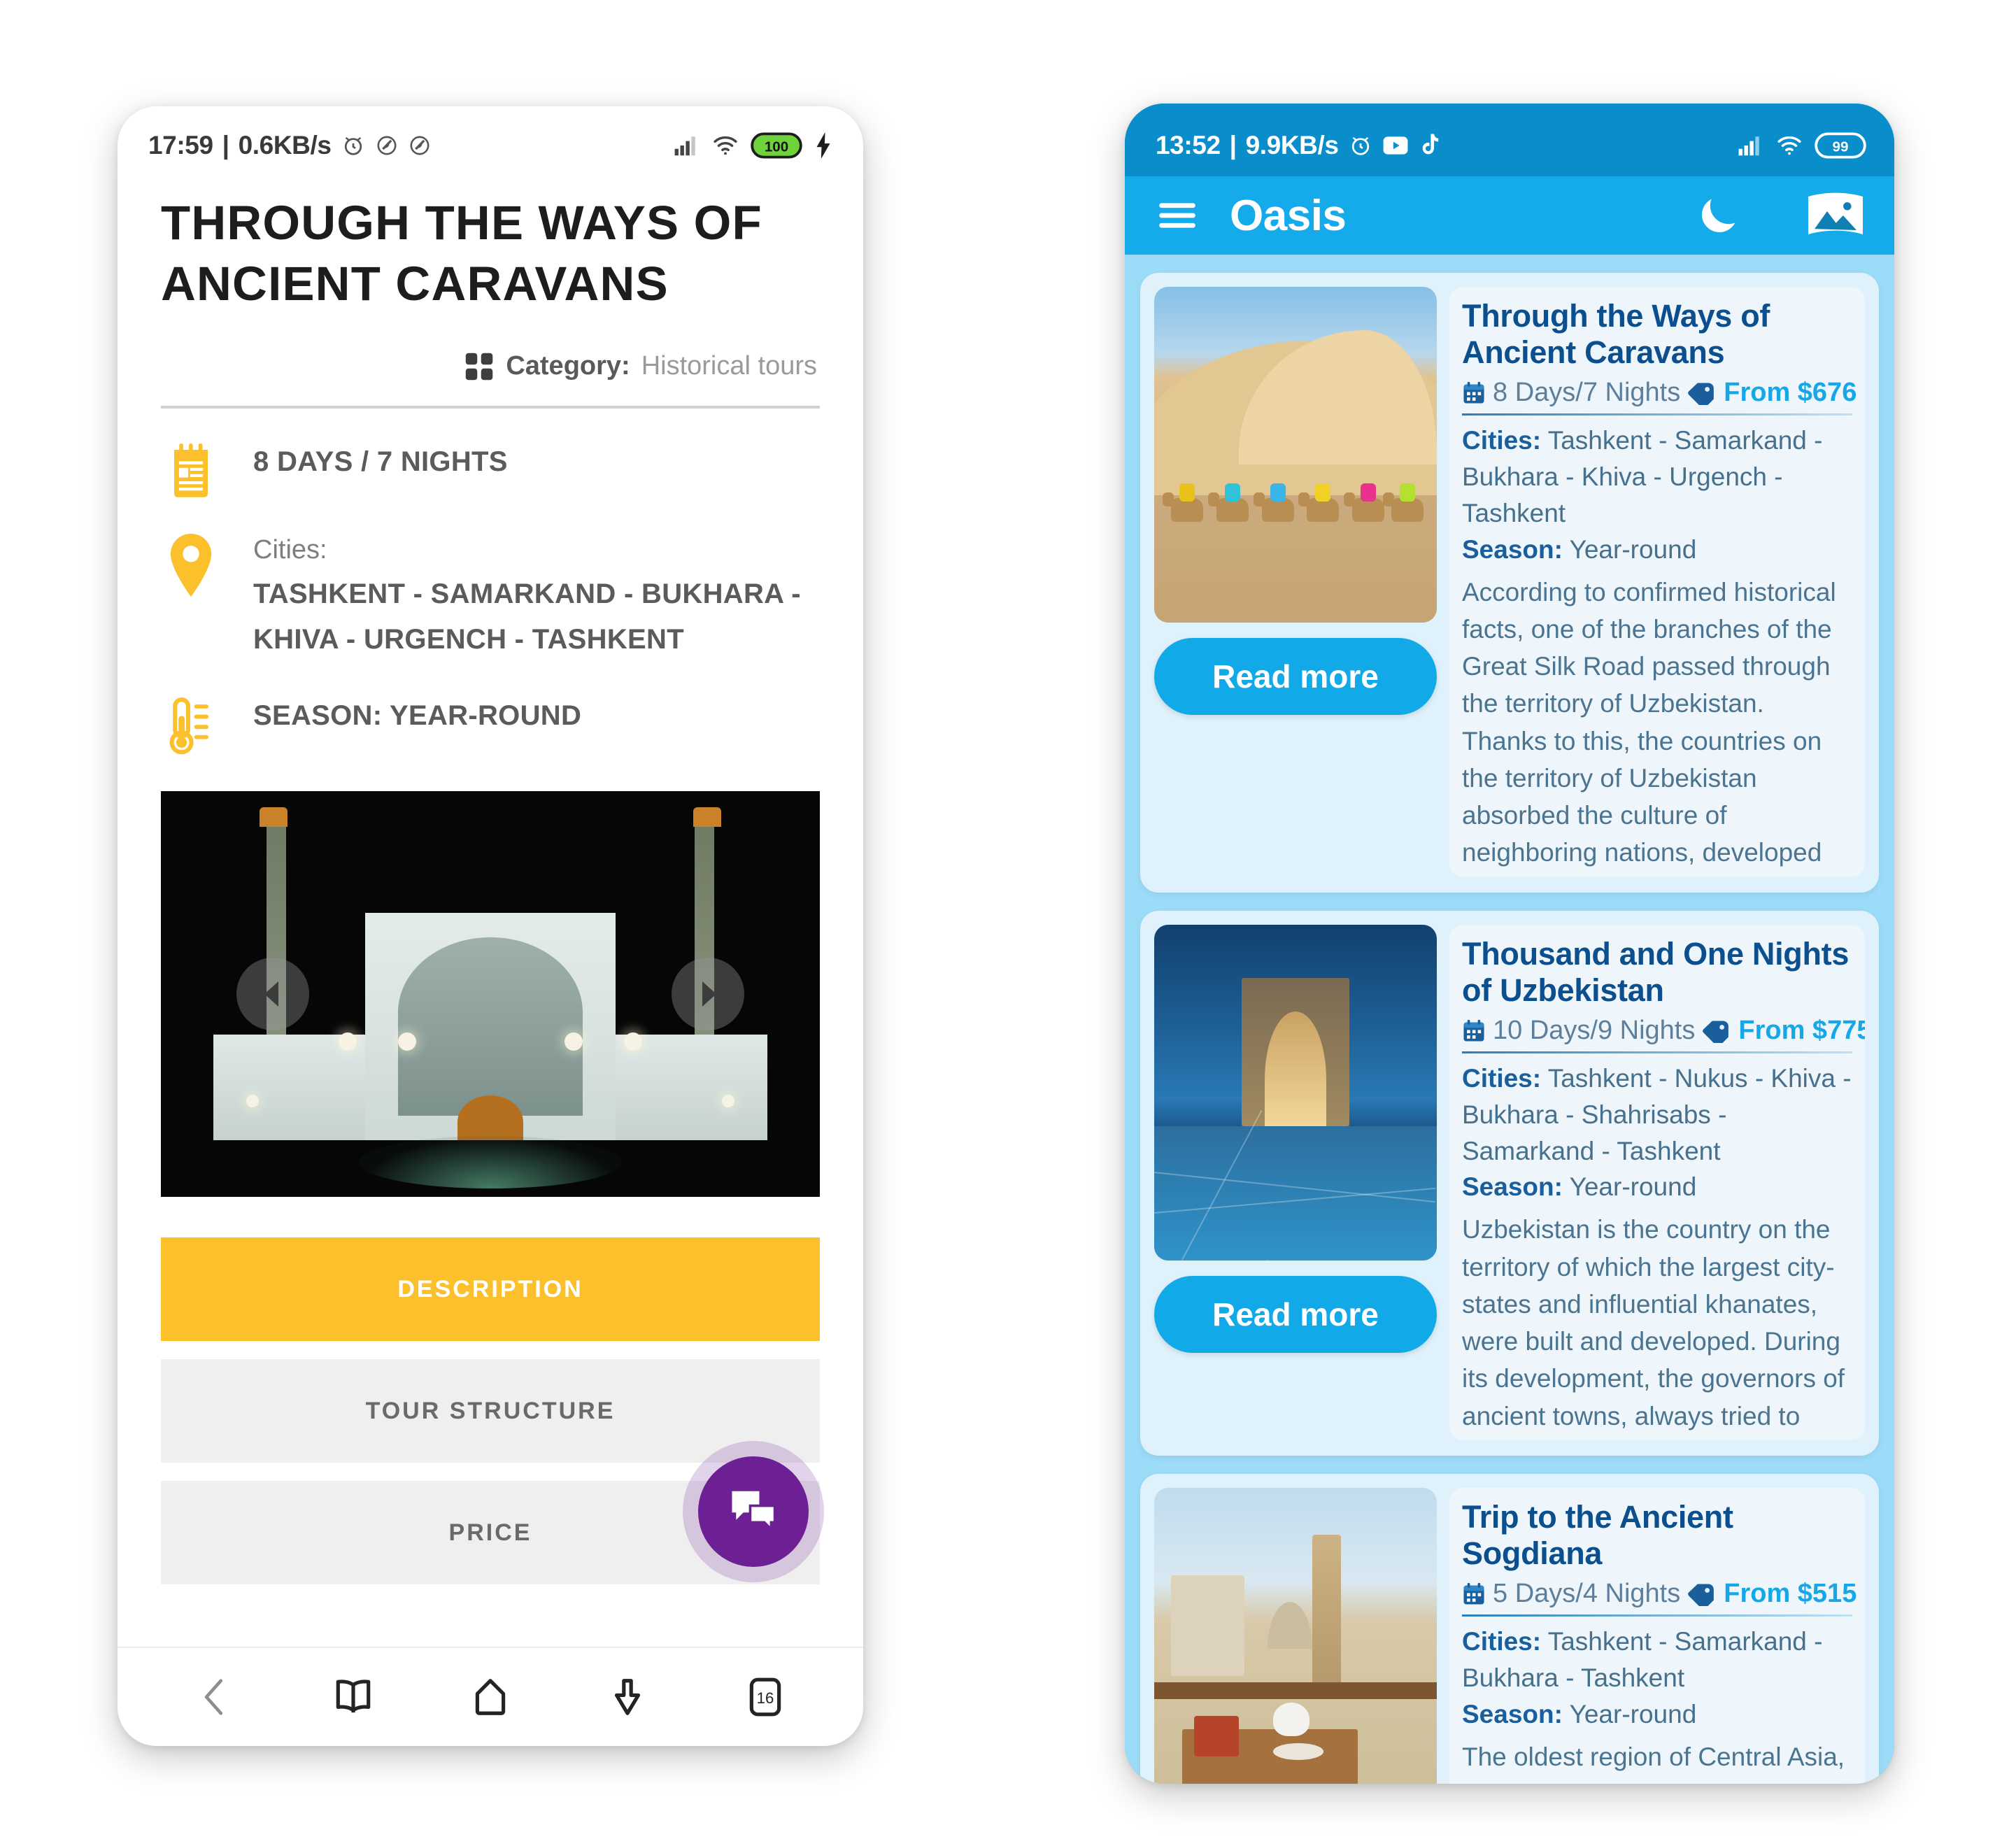 The image size is (2016, 1846). I want to click on tab-tour-structure: TOUR STRUCTURE, so click(491, 1411).